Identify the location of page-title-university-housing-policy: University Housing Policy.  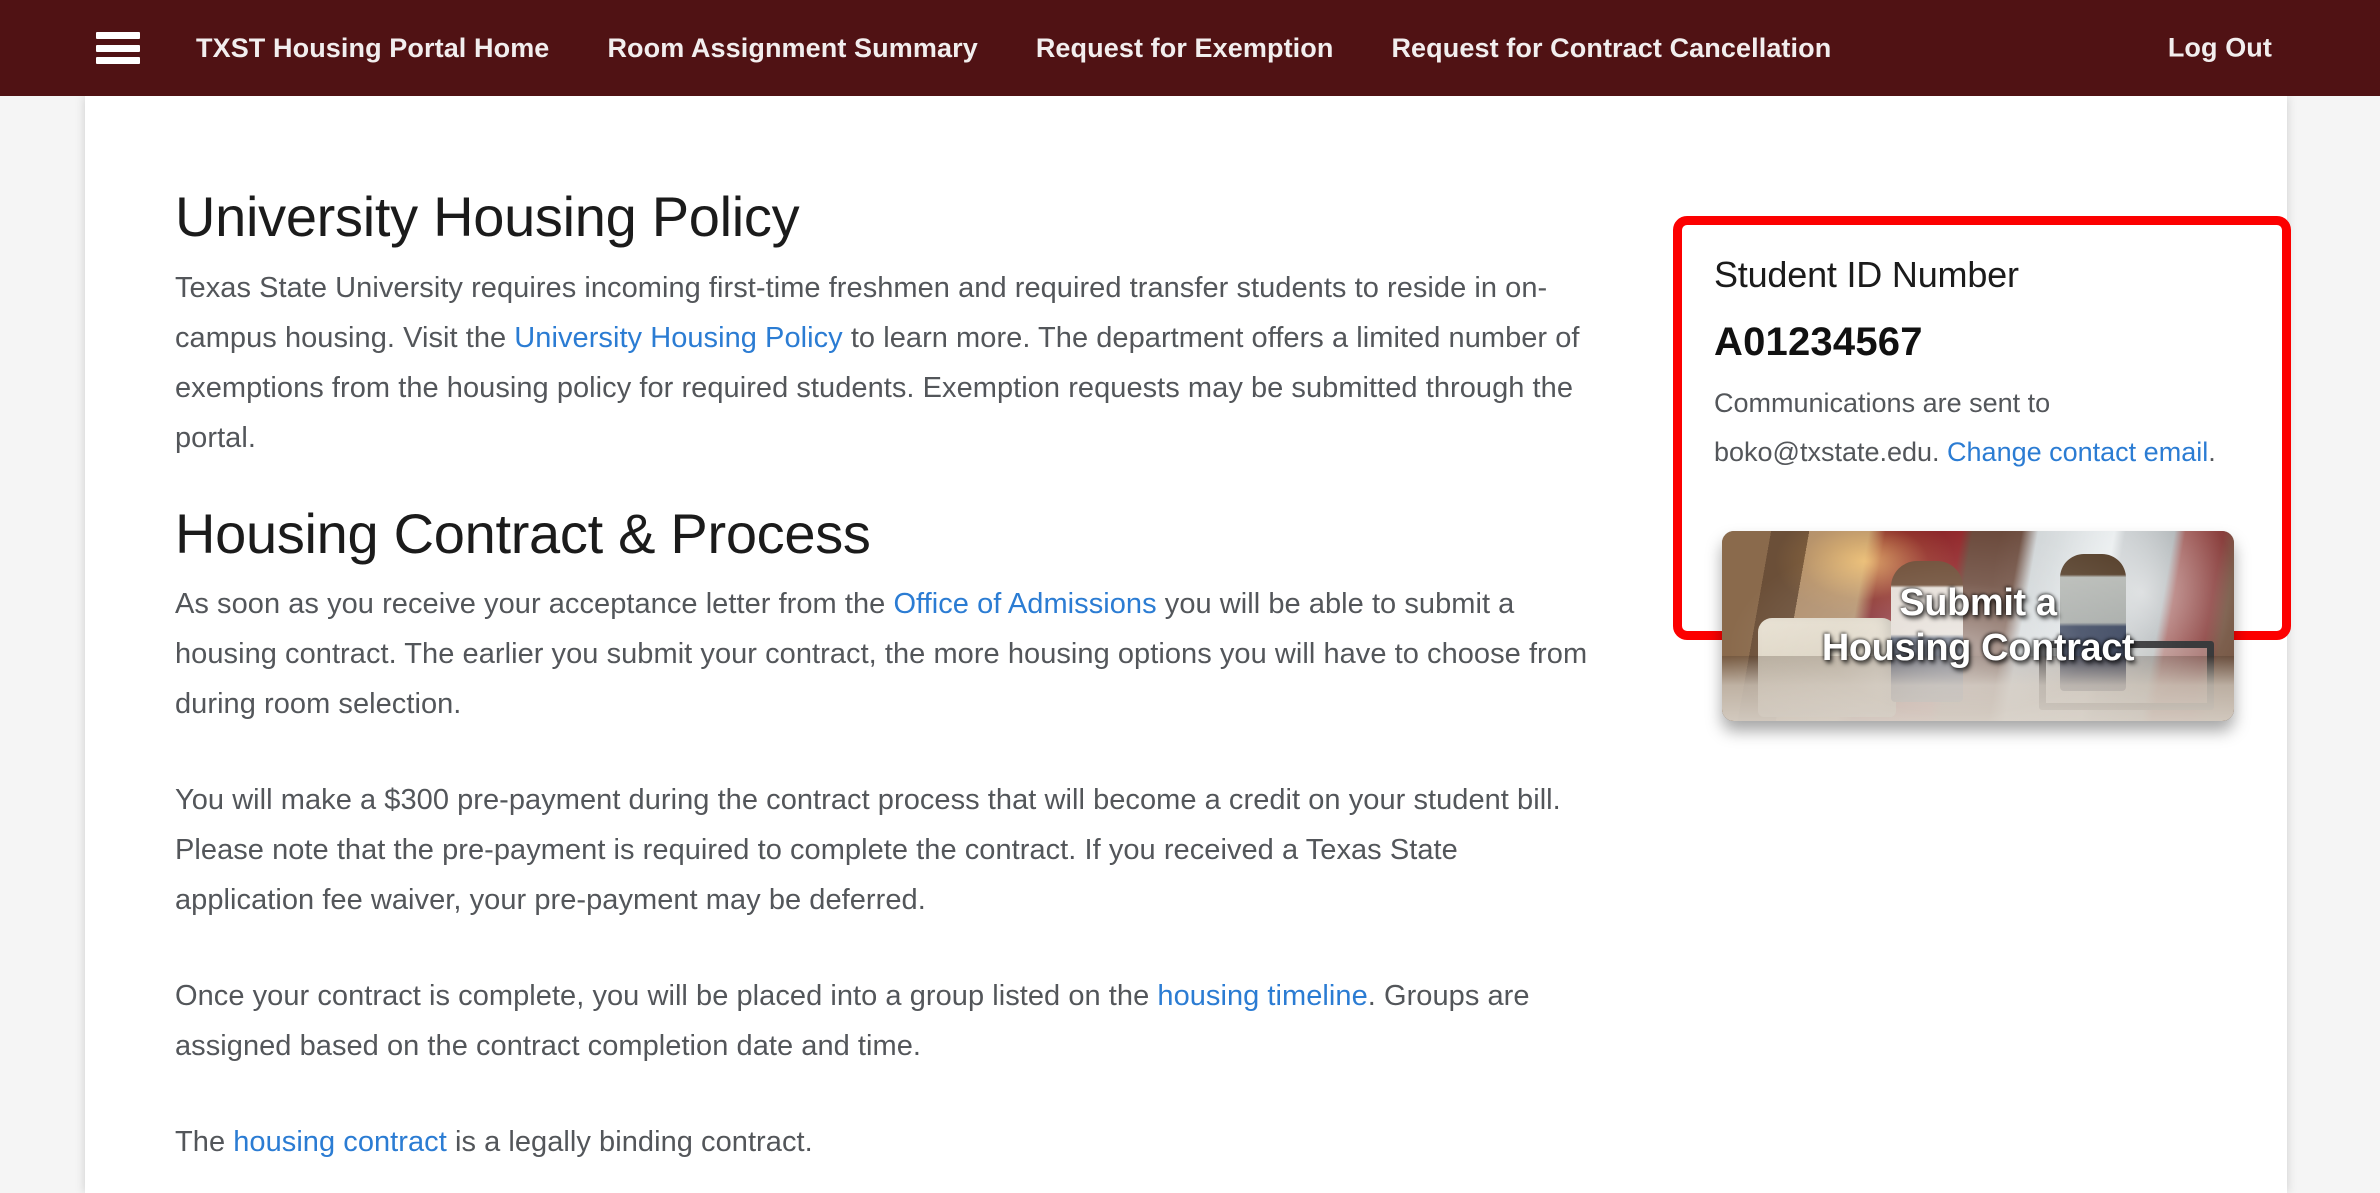
(487, 216).